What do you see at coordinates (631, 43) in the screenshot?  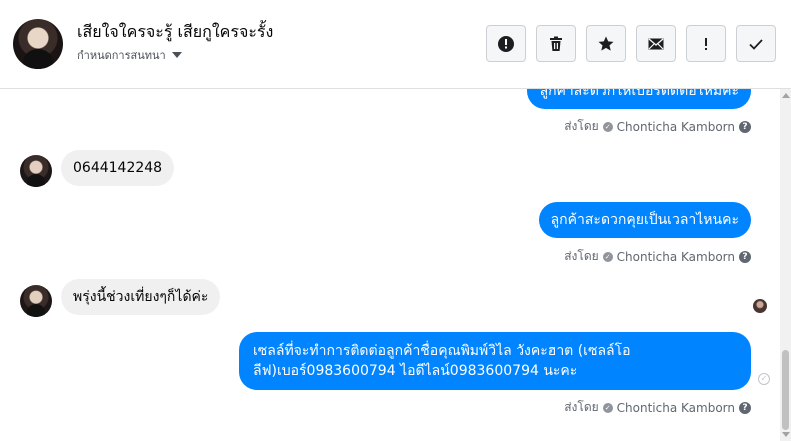 I see `header-actions` at bounding box center [631, 43].